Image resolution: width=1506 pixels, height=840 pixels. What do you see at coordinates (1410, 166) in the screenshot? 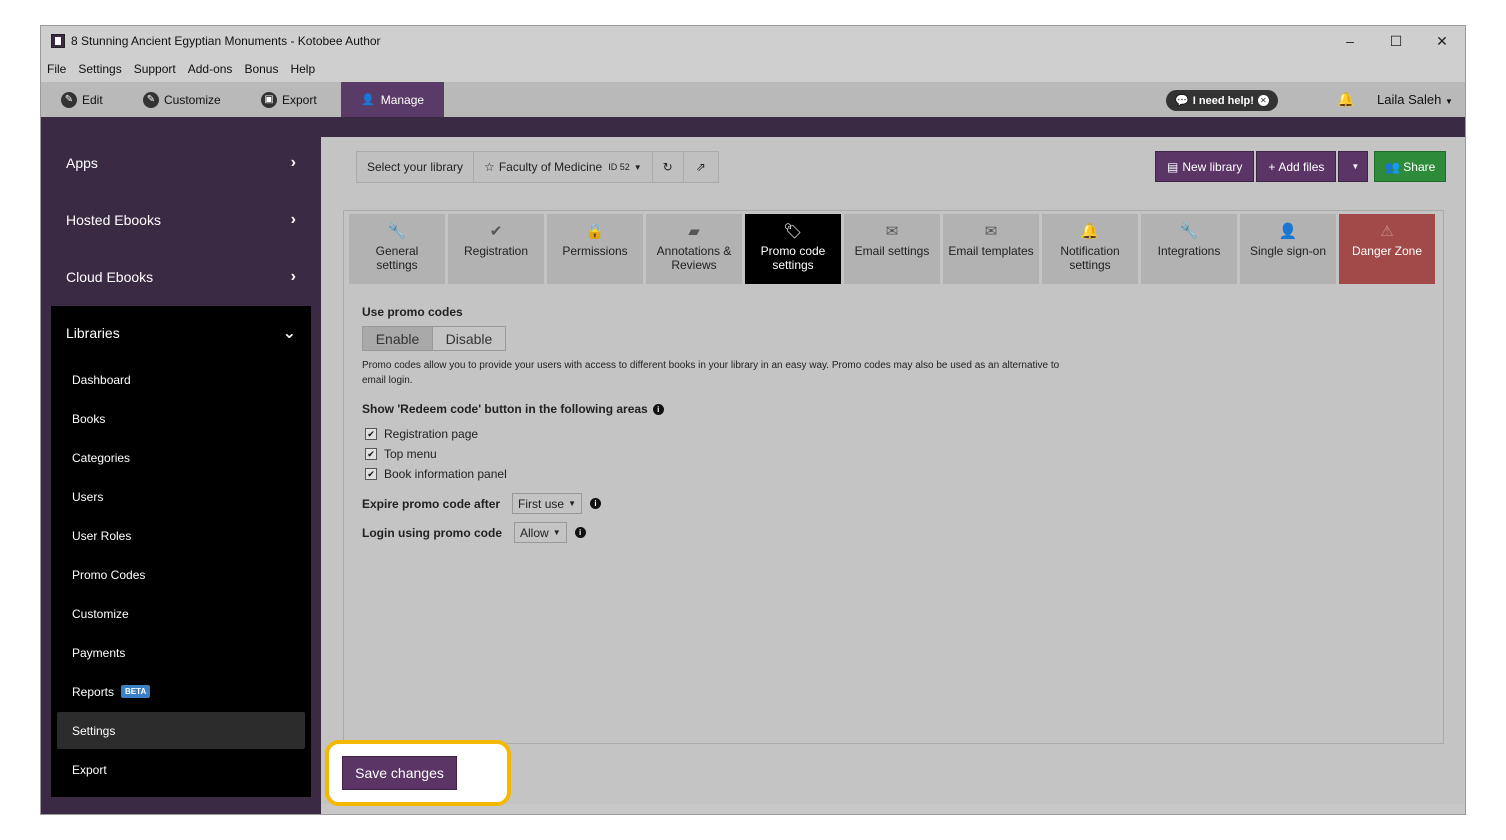
I see `share-button: 👥 Share` at bounding box center [1410, 166].